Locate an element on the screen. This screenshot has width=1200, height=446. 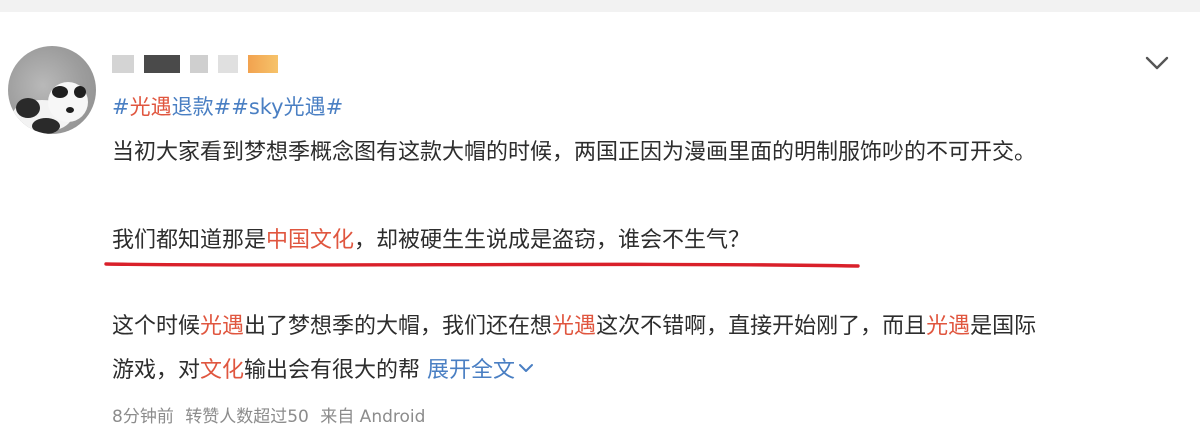
text: 游戏，对 is located at coordinates (156, 370).